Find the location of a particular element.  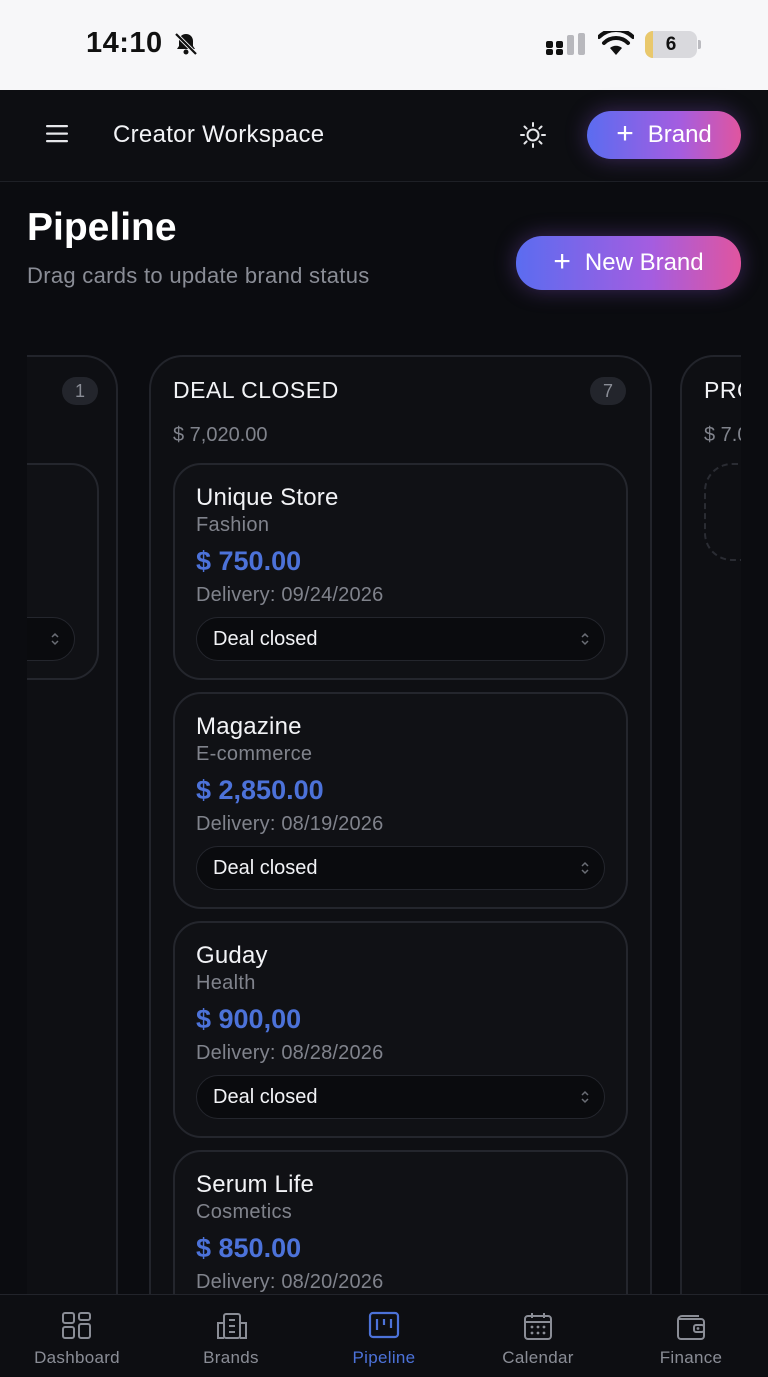

new-brand-button: + New Brand is located at coordinates (628, 263).